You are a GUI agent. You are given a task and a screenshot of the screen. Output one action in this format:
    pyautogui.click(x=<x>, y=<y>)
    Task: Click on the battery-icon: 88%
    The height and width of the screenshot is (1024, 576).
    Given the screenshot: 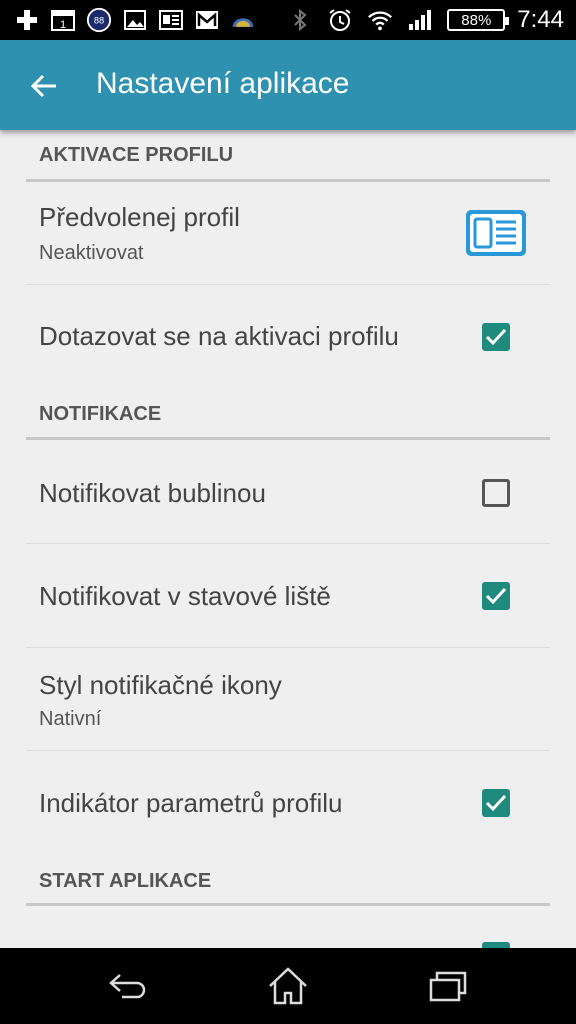 What is the action you would take?
    pyautogui.click(x=478, y=20)
    